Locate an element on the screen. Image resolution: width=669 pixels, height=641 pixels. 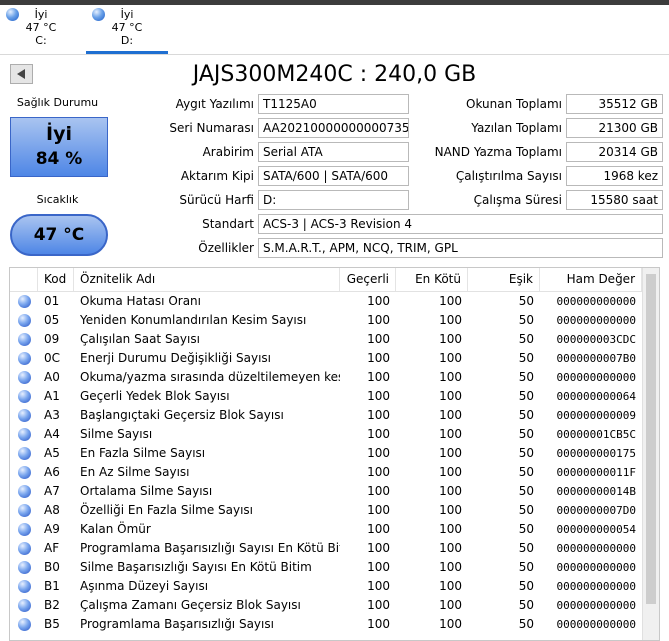
header-threshold: Eşik is located at coordinates (504, 279).